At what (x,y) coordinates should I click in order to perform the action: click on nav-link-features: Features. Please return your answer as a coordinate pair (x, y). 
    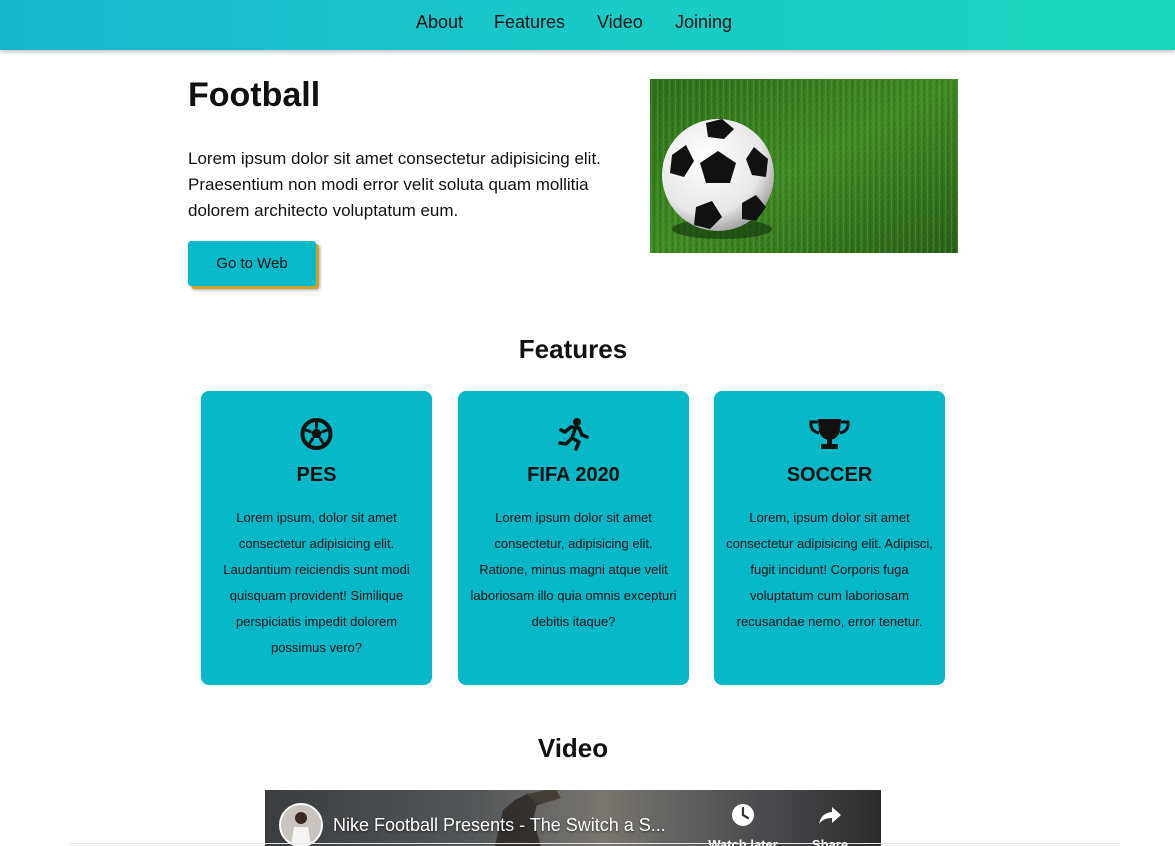
    Looking at the image, I should click on (529, 22).